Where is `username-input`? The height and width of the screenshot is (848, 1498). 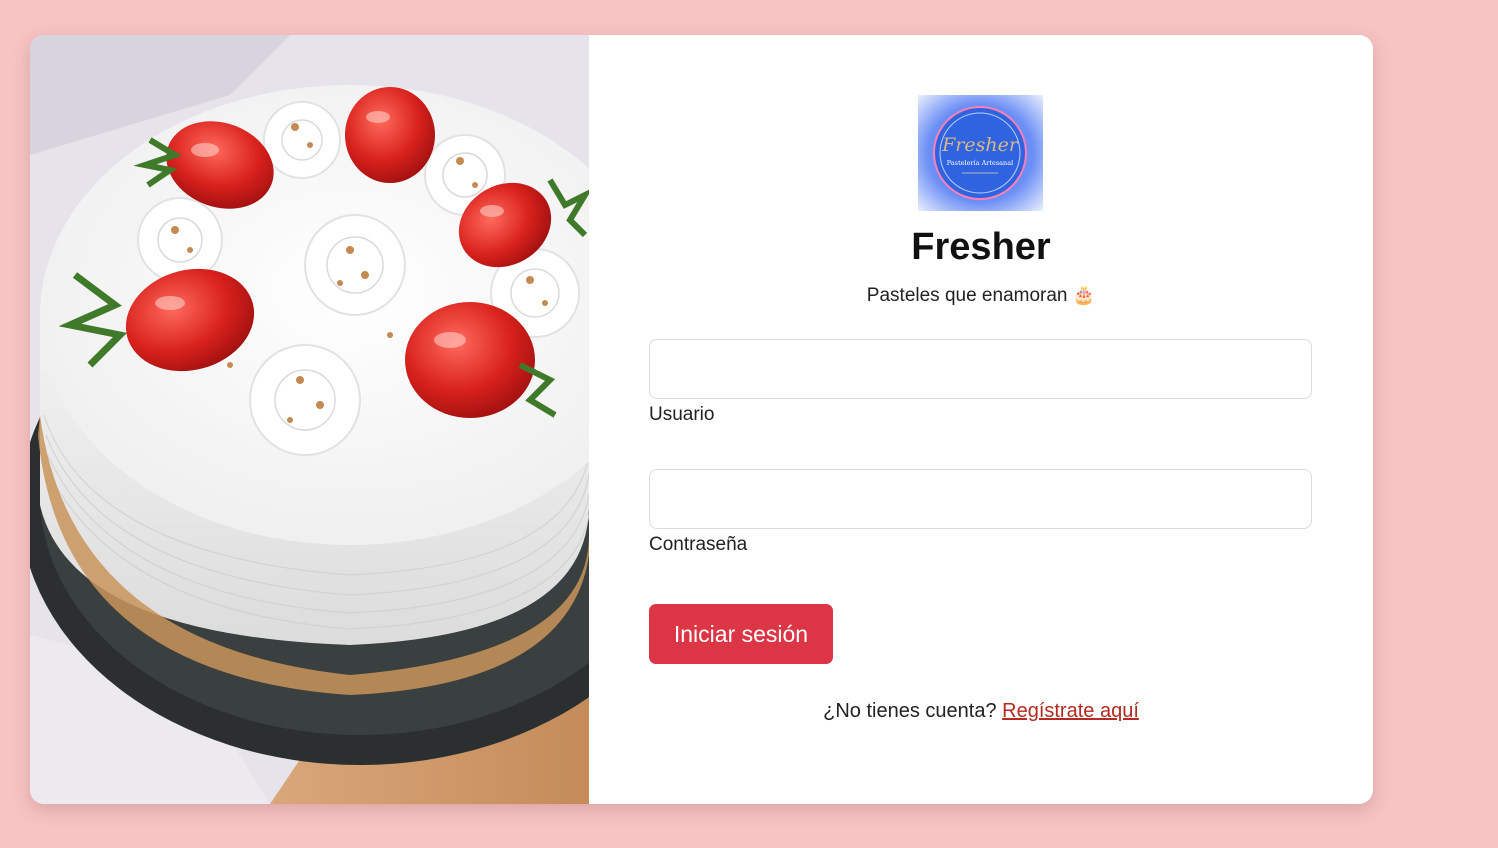
username-input is located at coordinates (980, 369).